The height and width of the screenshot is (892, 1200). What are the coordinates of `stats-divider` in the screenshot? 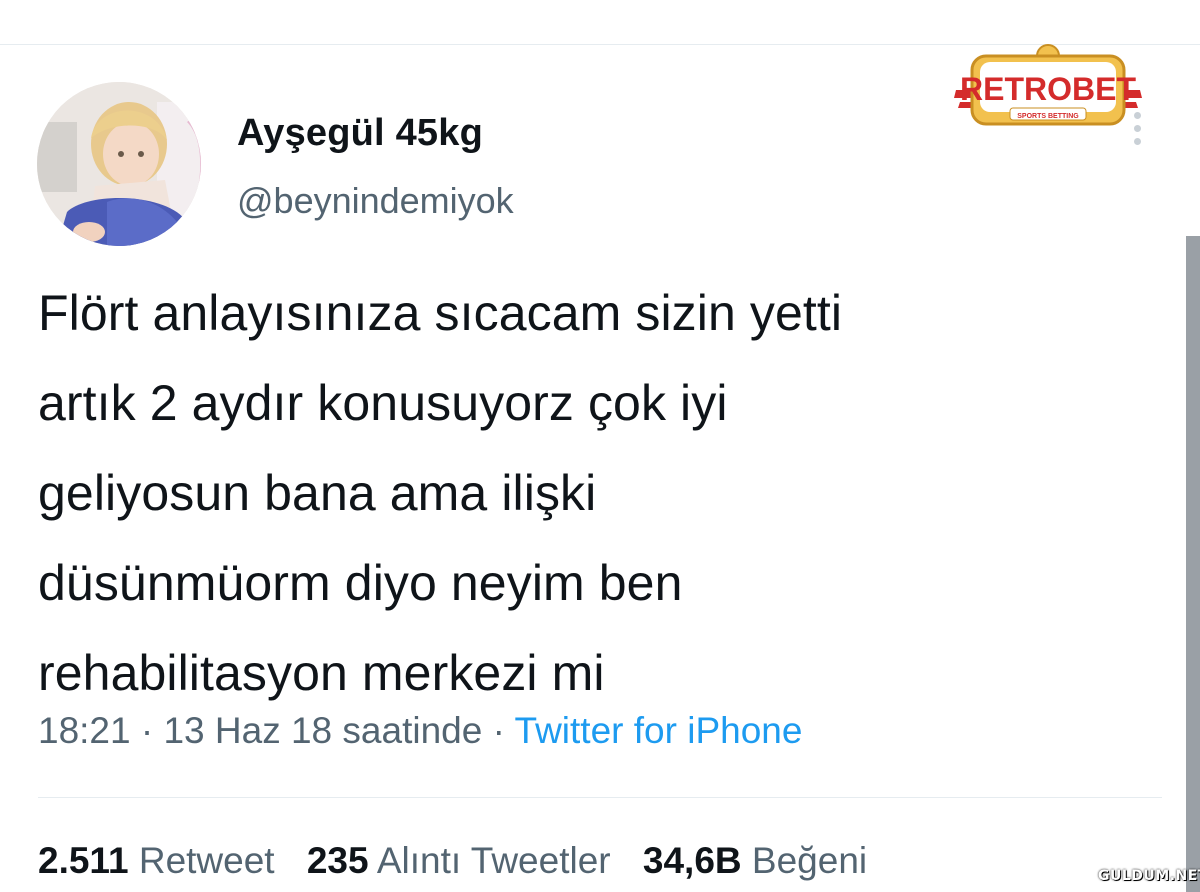 It's located at (600, 797).